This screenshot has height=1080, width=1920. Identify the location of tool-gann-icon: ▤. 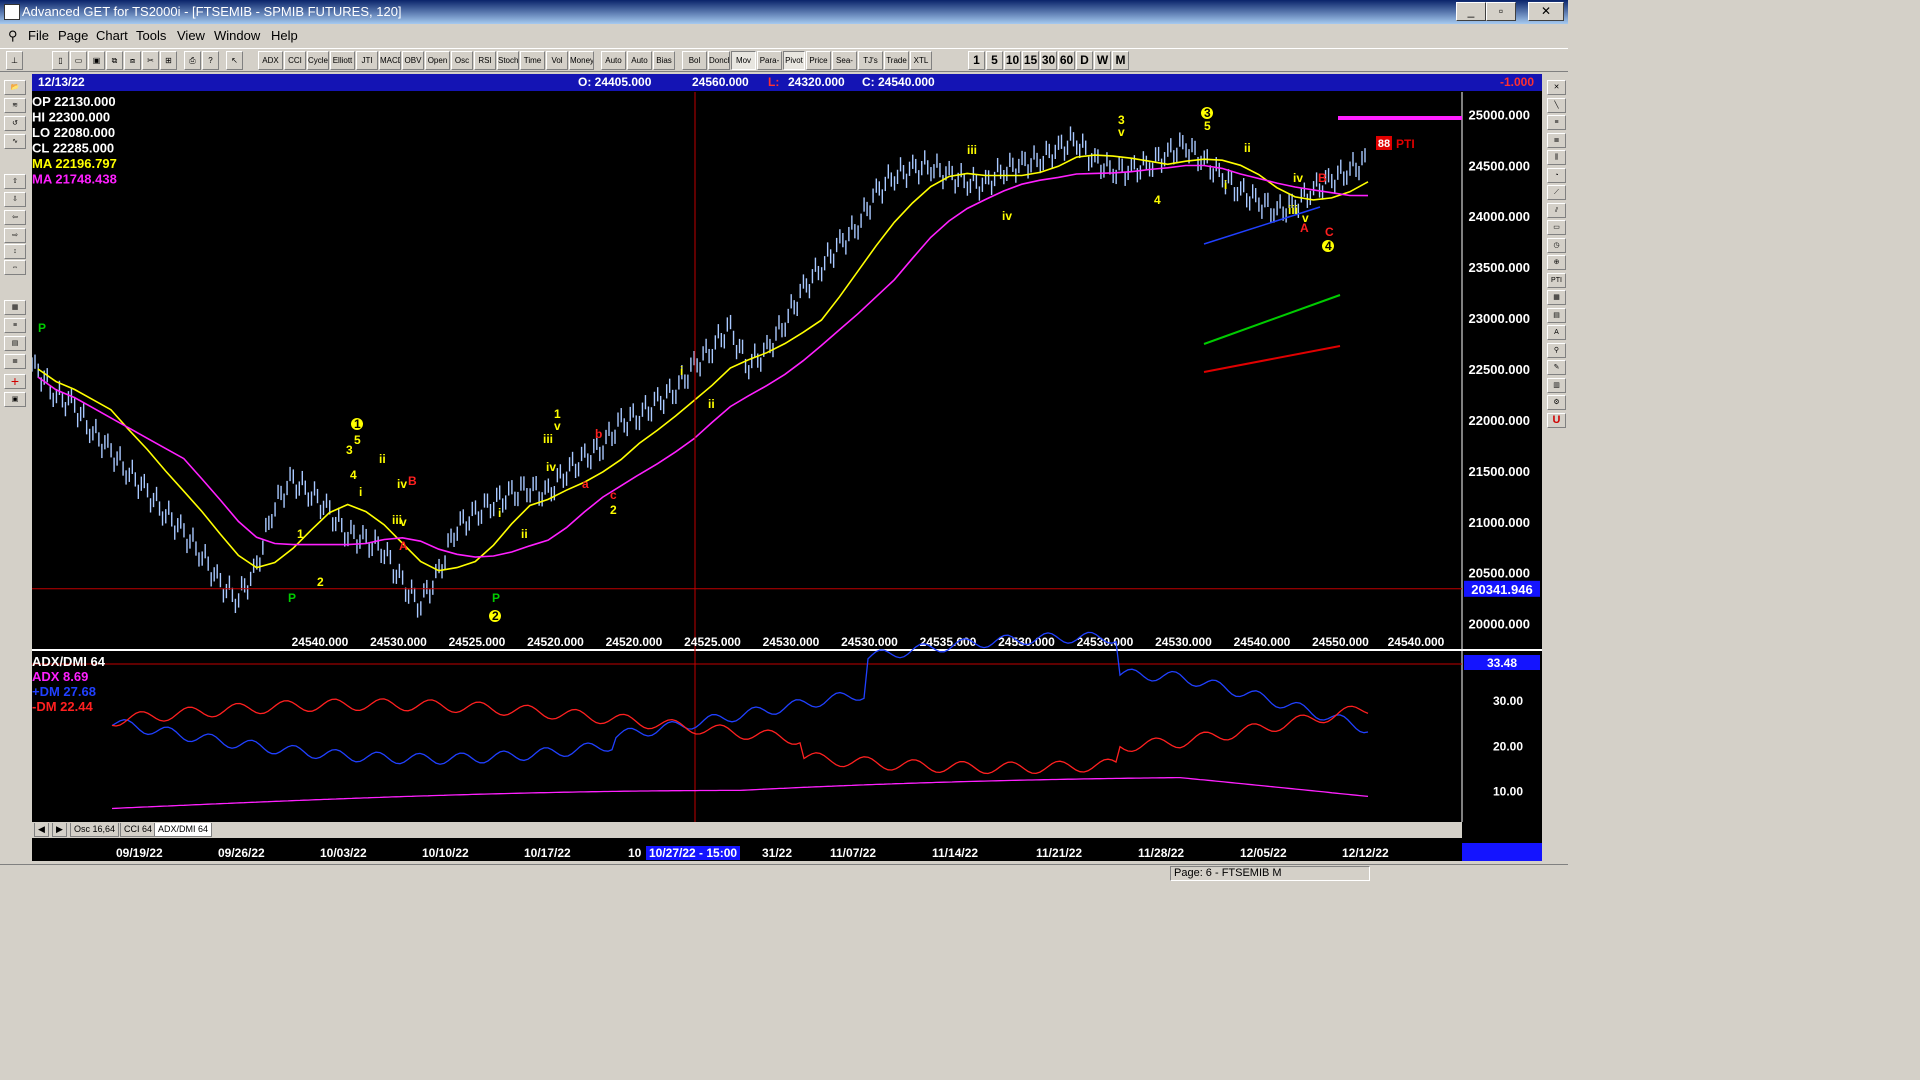
(15, 343).